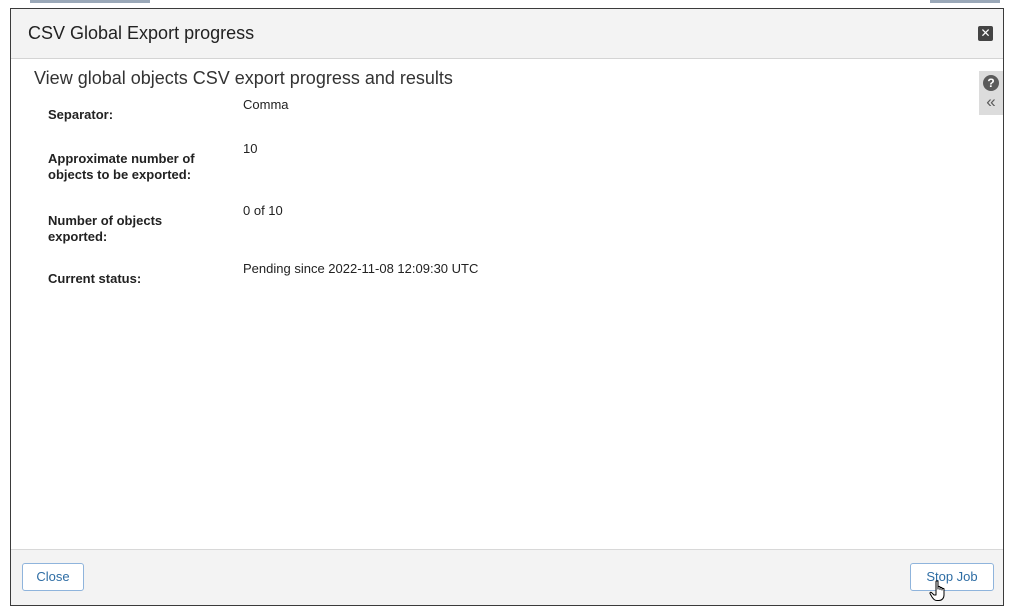  What do you see at coordinates (952, 577) in the screenshot?
I see `stop-job-button: Stop Job` at bounding box center [952, 577].